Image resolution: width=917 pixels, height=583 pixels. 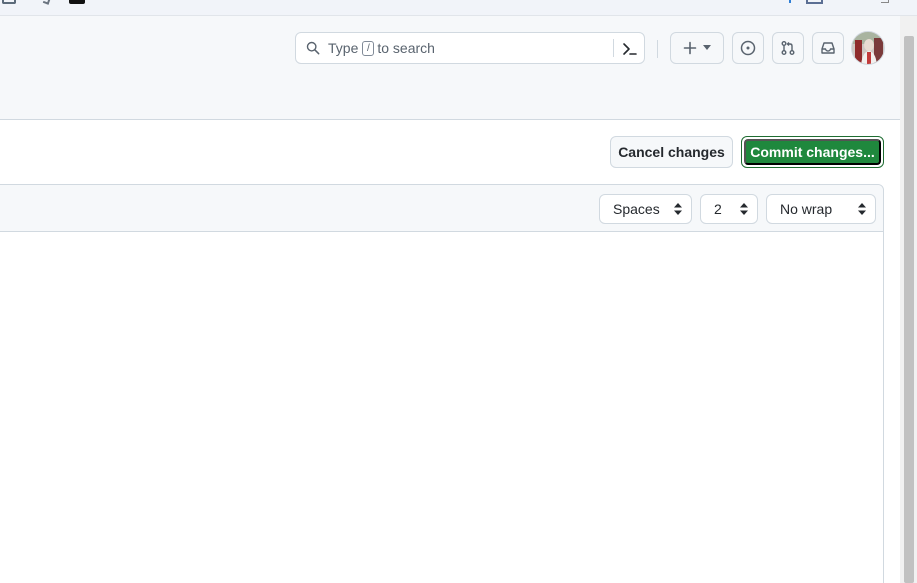 I want to click on user-avatar, so click(x=868, y=48).